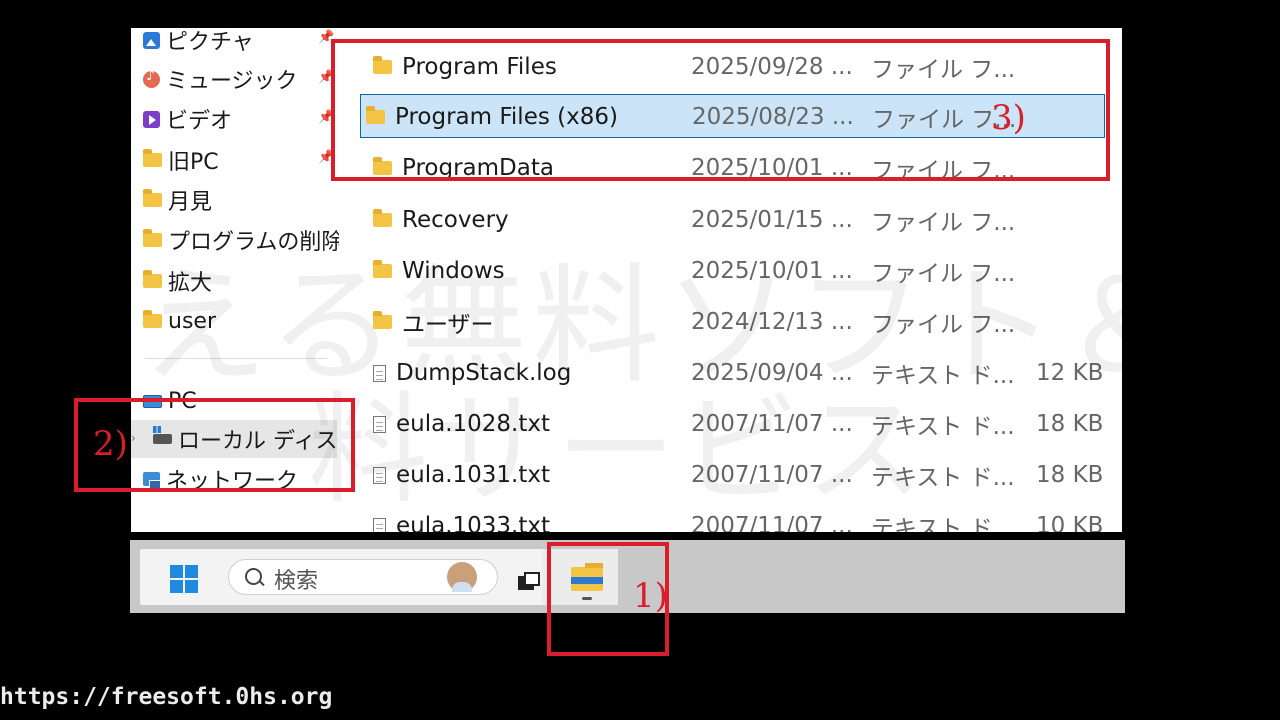 This screenshot has height=720, width=1280. I want to click on nav-item-zoom: 拡大, so click(177, 281).